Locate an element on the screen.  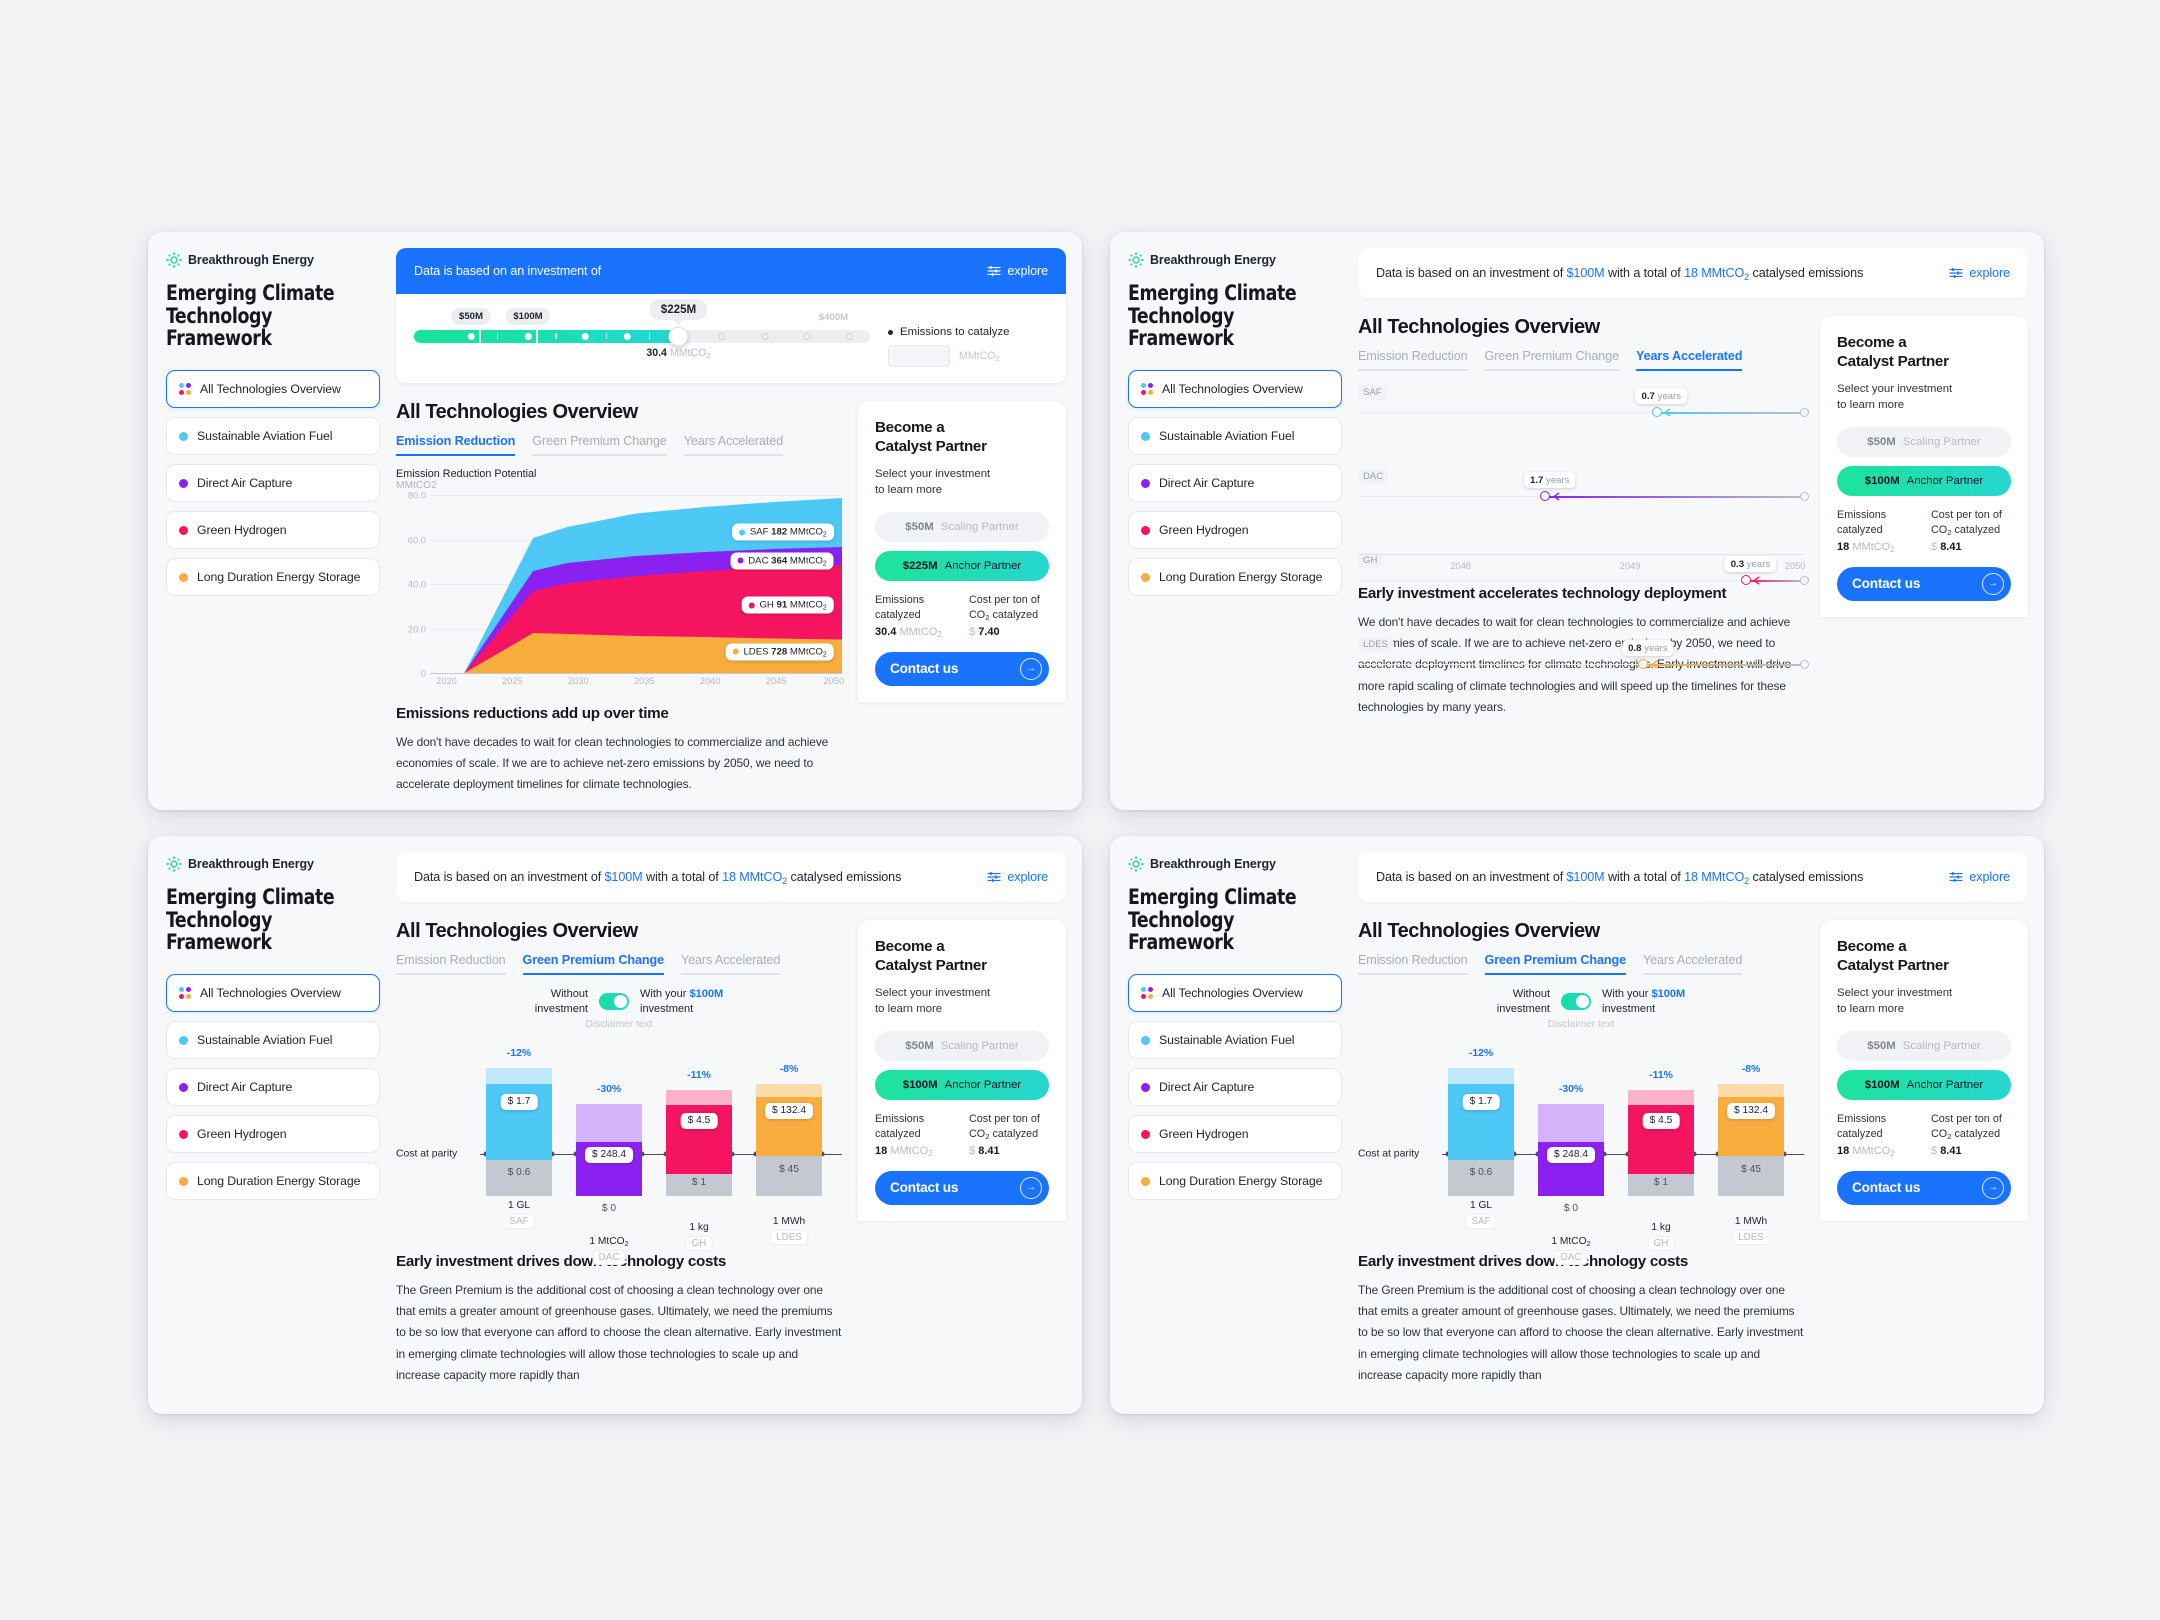
bar-xlabel-gh: 1 kg GH is located at coordinates (699, 1236).